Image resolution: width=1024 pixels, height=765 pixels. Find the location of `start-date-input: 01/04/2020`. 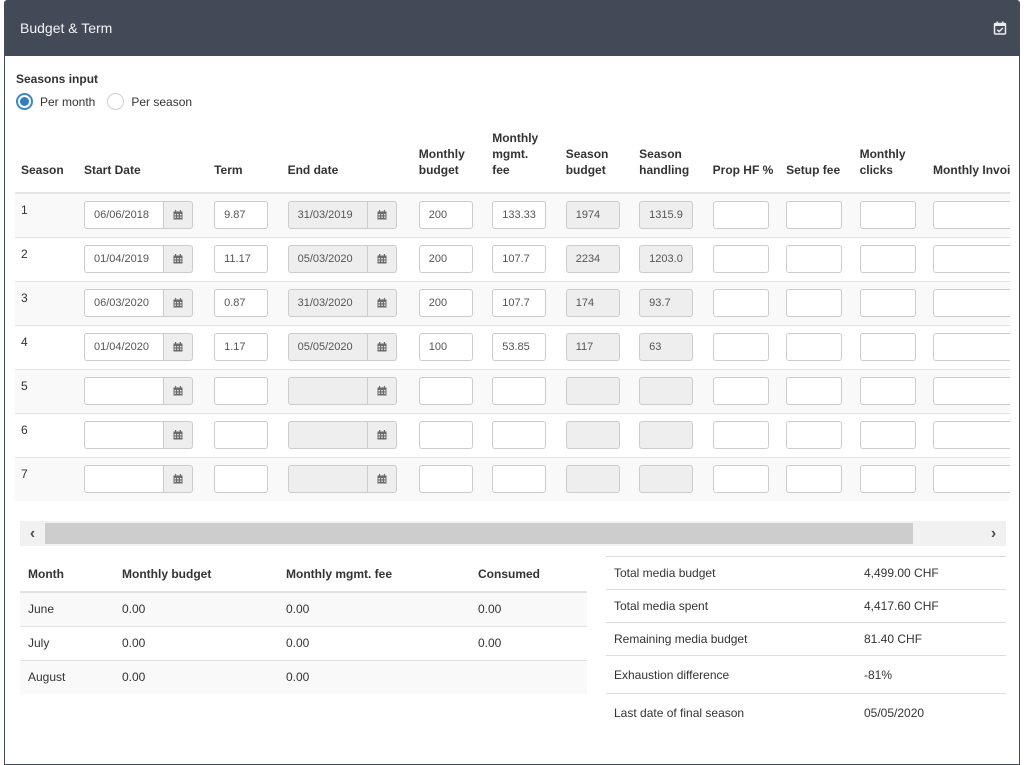

start-date-input: 01/04/2020 is located at coordinates (123, 347).